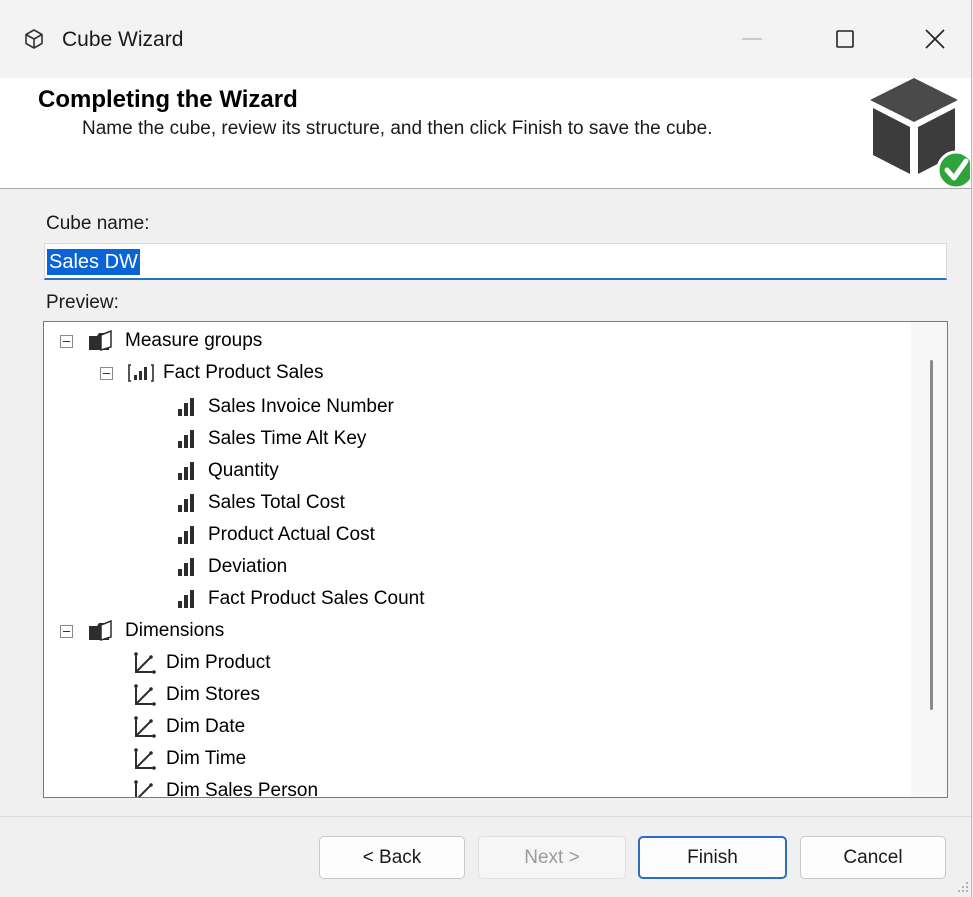 The width and height of the screenshot is (973, 897). I want to click on tree-node-measure: Product Actual Cost, so click(275, 535).